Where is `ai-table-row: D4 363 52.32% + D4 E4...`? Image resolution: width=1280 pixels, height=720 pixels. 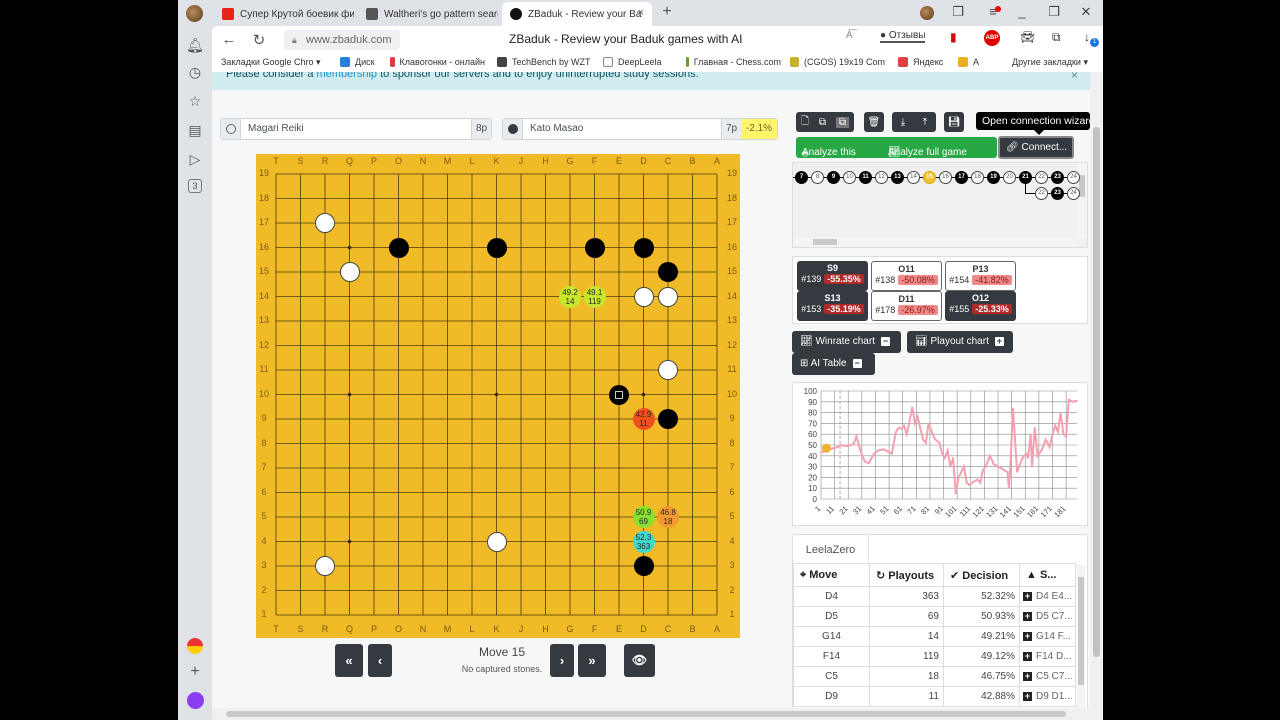
ai-table-row: D4 363 52.32% + D4 E4... is located at coordinates (934, 596).